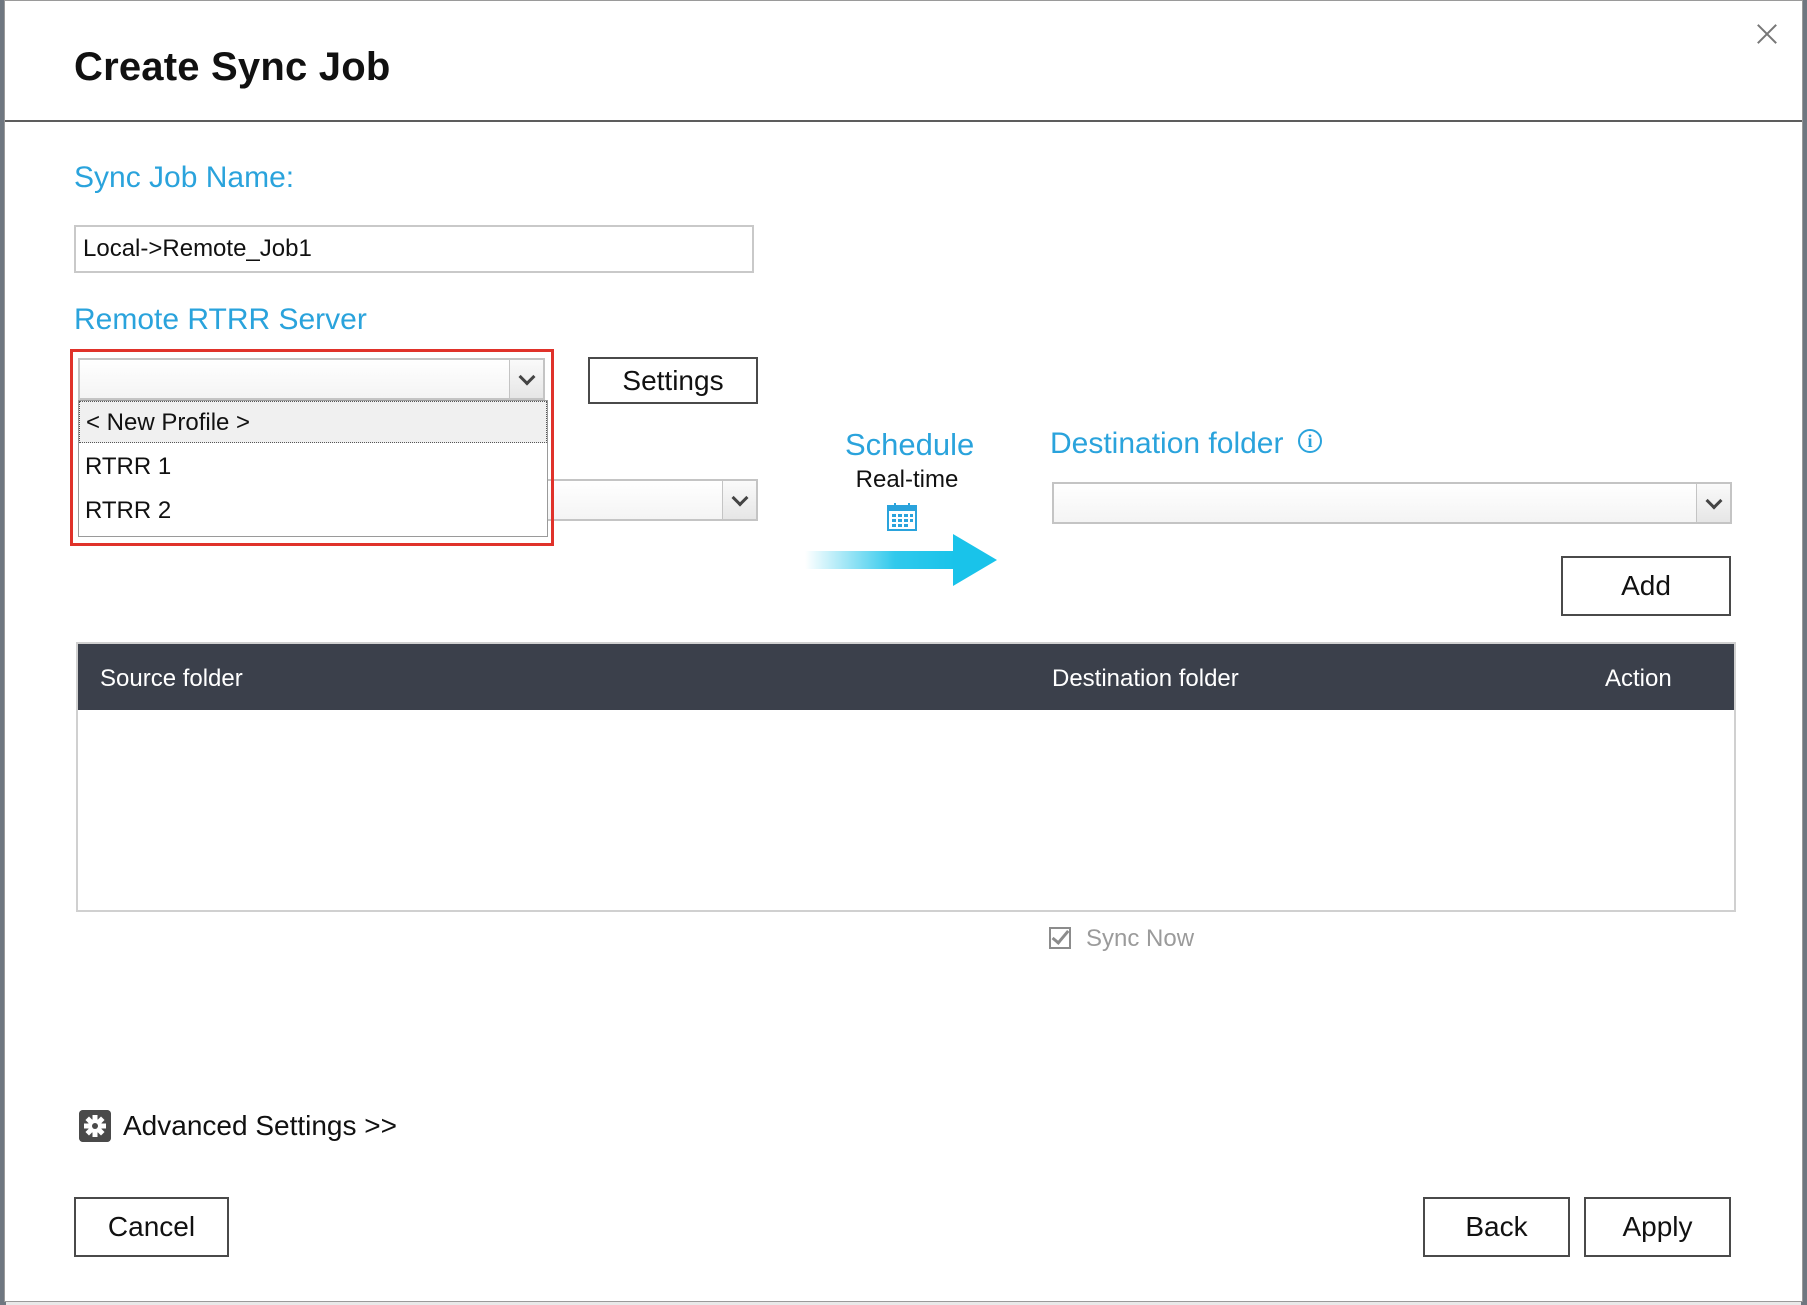  Describe the element at coordinates (313, 511) in the screenshot. I see `dropdown-option-rtrr-2: RTRR 2` at that location.